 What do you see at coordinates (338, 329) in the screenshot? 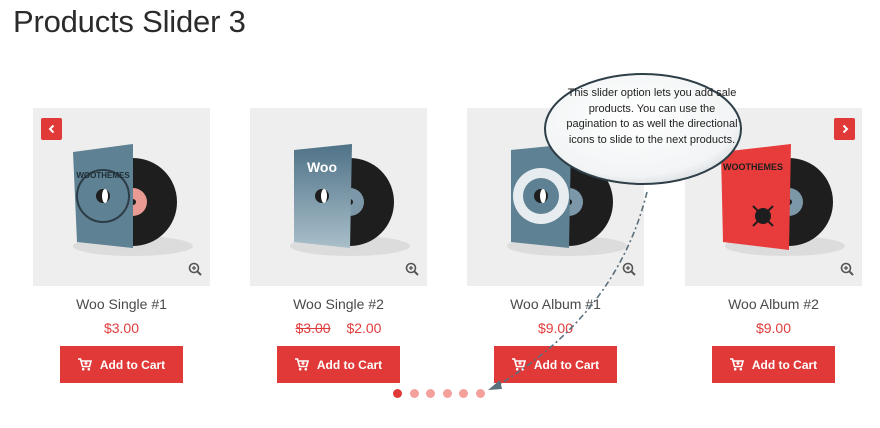
I see `product-price: $3.00 $2.00` at bounding box center [338, 329].